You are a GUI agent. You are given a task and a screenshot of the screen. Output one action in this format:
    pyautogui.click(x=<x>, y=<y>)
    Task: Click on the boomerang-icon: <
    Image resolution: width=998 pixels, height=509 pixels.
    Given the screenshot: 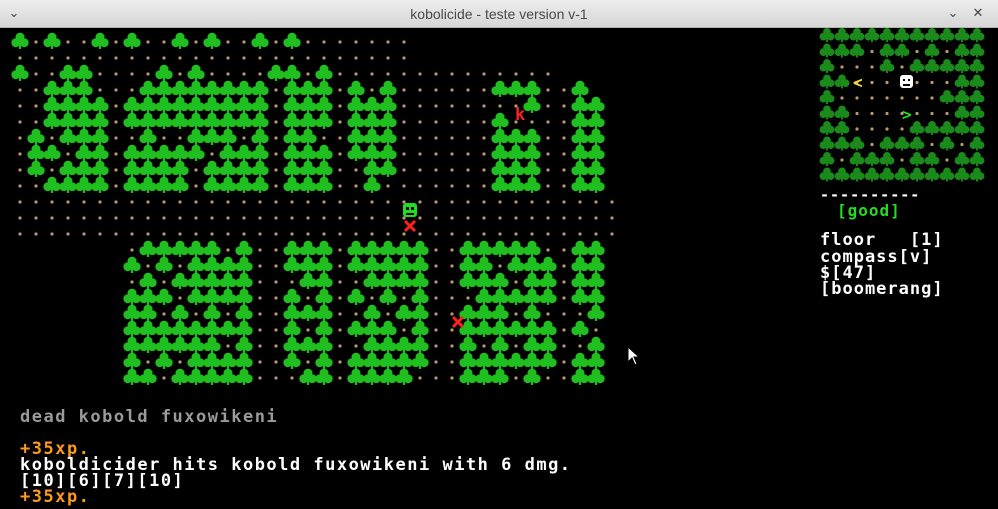 What is the action you would take?
    pyautogui.click(x=858, y=82)
    